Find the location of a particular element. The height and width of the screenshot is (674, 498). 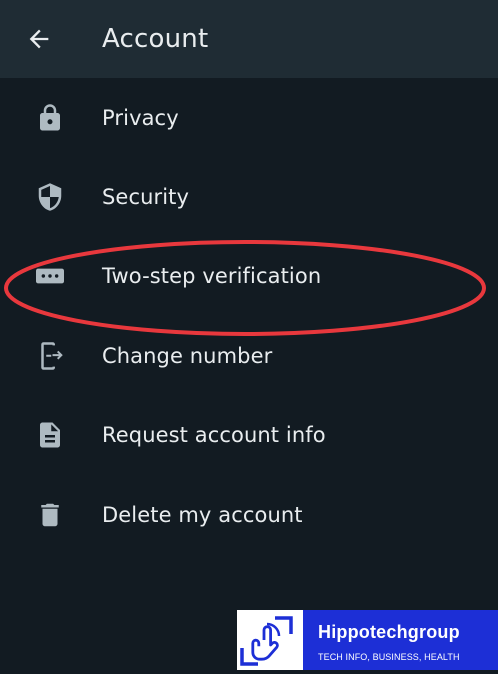

settings-item-change-number: Change number is located at coordinates (249, 355).